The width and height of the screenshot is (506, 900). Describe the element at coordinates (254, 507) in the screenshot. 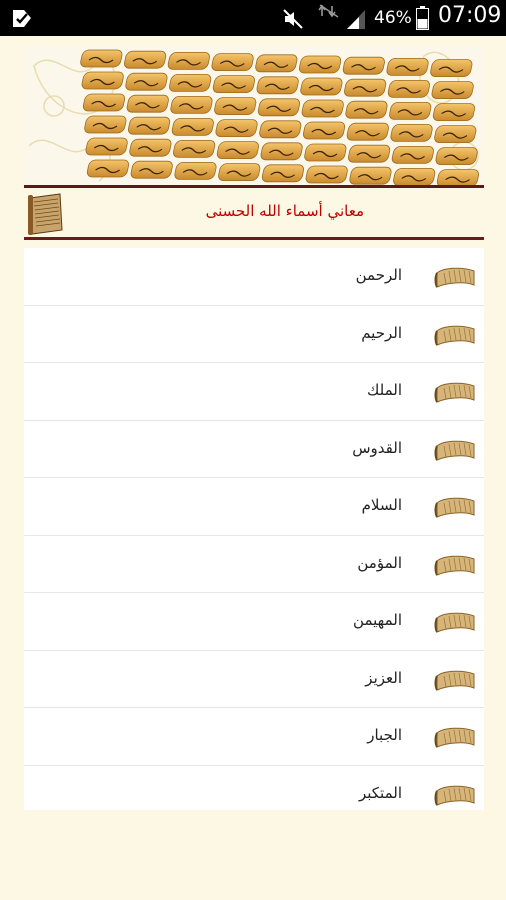

I see `list-item: السلام` at that location.